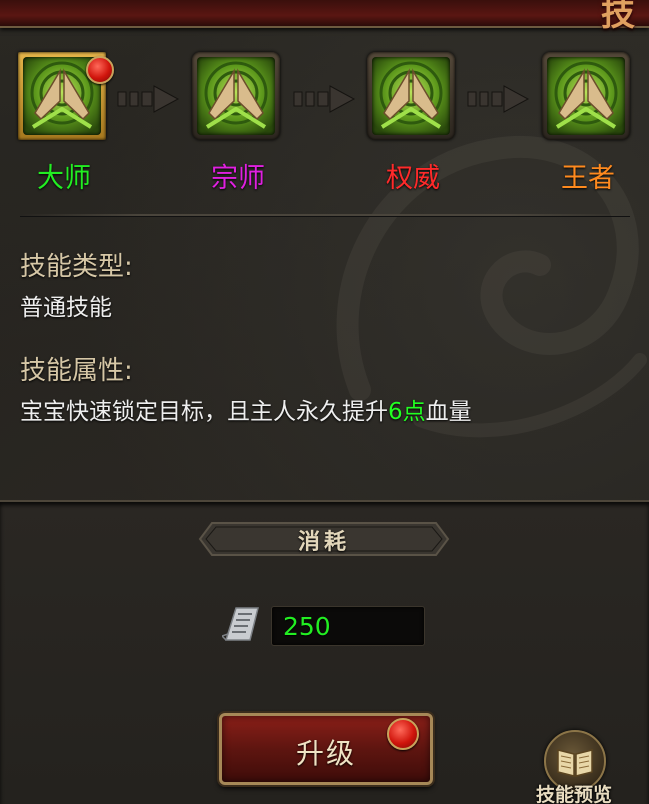  Describe the element at coordinates (413, 178) in the screenshot. I see `tier-name-quanwei: 权威` at that location.